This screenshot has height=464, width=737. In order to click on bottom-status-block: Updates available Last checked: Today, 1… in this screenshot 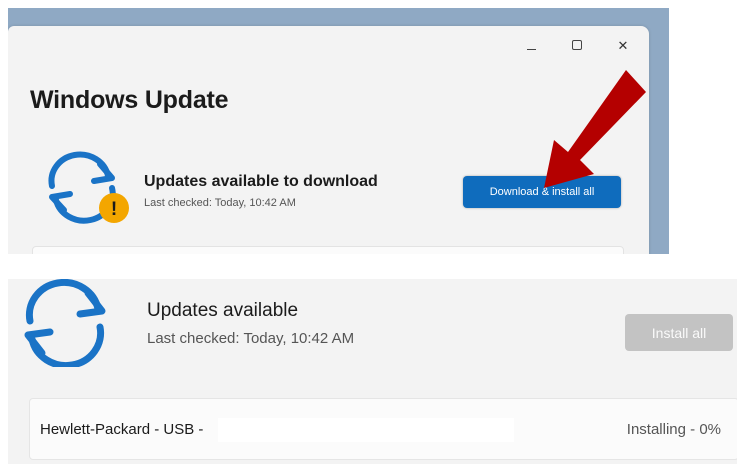, I will do `click(250, 323)`.